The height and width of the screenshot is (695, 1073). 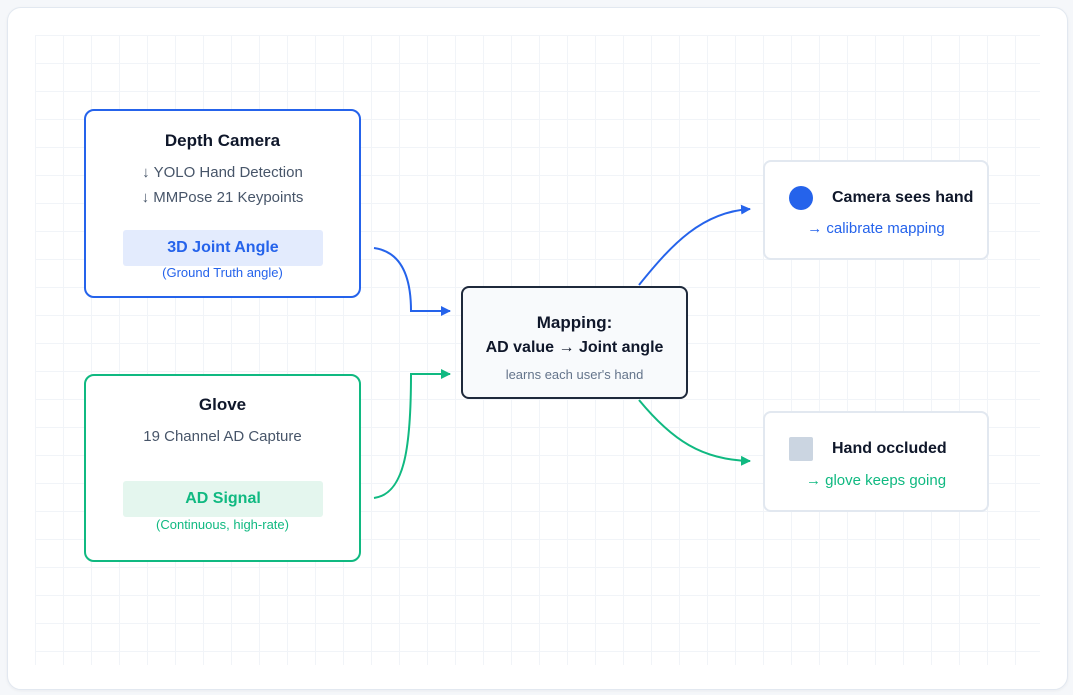 I want to click on joint-angle-note: (Ground Truth angle), so click(x=222, y=272).